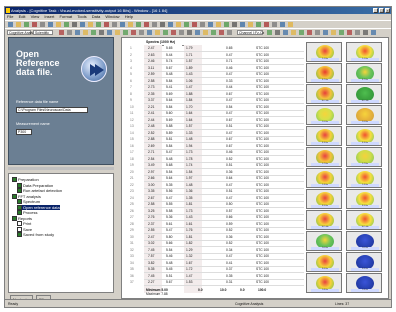 The height and width of the screenshot is (312, 396). I want to click on topomap-thumbnail: 8.7 Hz, so click(324, 73).